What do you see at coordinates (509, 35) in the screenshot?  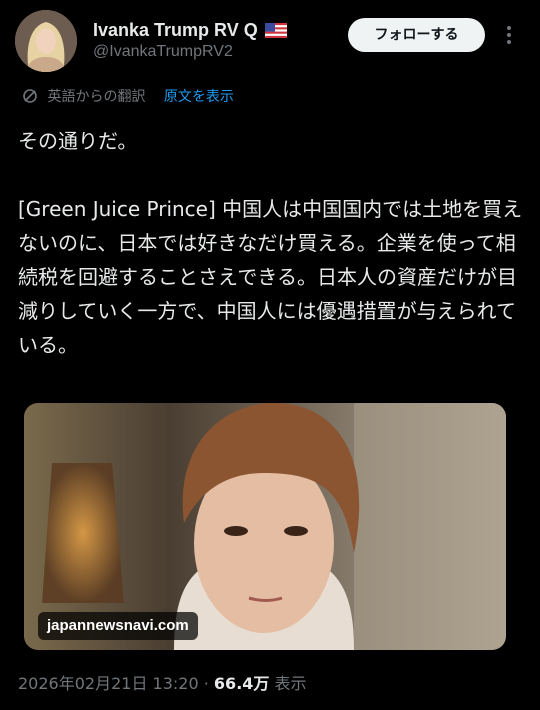 I see `more-vertical-icon` at bounding box center [509, 35].